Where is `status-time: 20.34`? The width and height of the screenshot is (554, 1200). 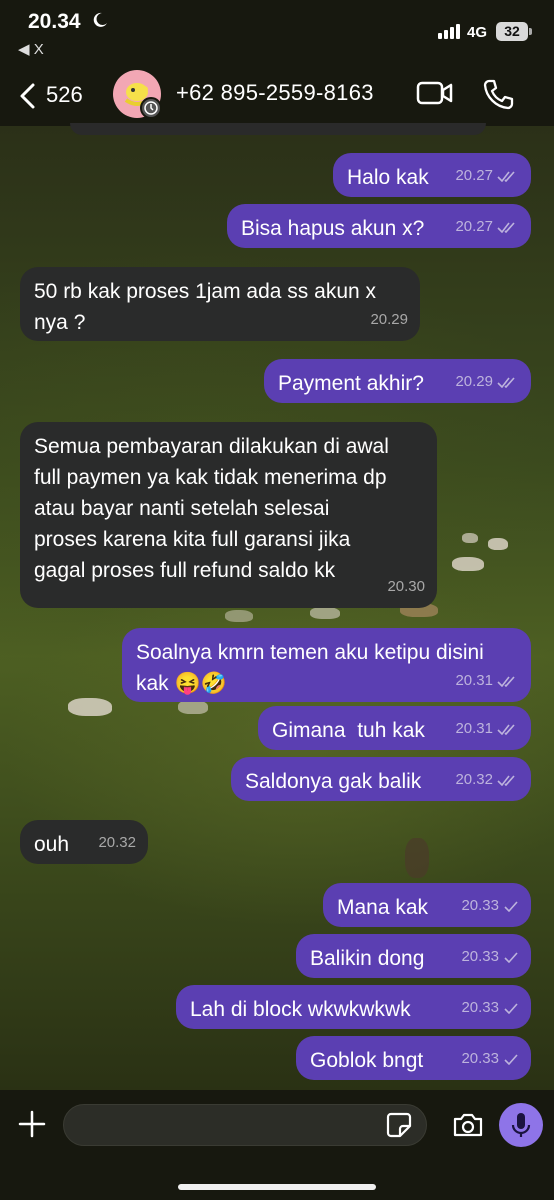
status-time: 20.34 is located at coordinates (54, 21).